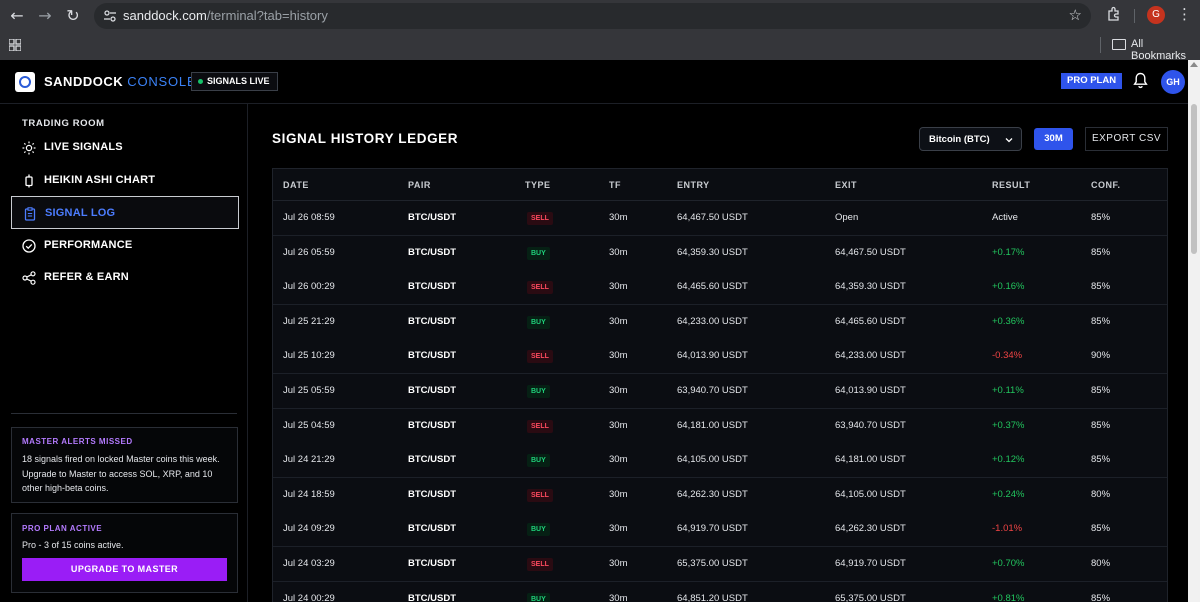  What do you see at coordinates (1194, 179) in the screenshot?
I see `scrollbar-thumb` at bounding box center [1194, 179].